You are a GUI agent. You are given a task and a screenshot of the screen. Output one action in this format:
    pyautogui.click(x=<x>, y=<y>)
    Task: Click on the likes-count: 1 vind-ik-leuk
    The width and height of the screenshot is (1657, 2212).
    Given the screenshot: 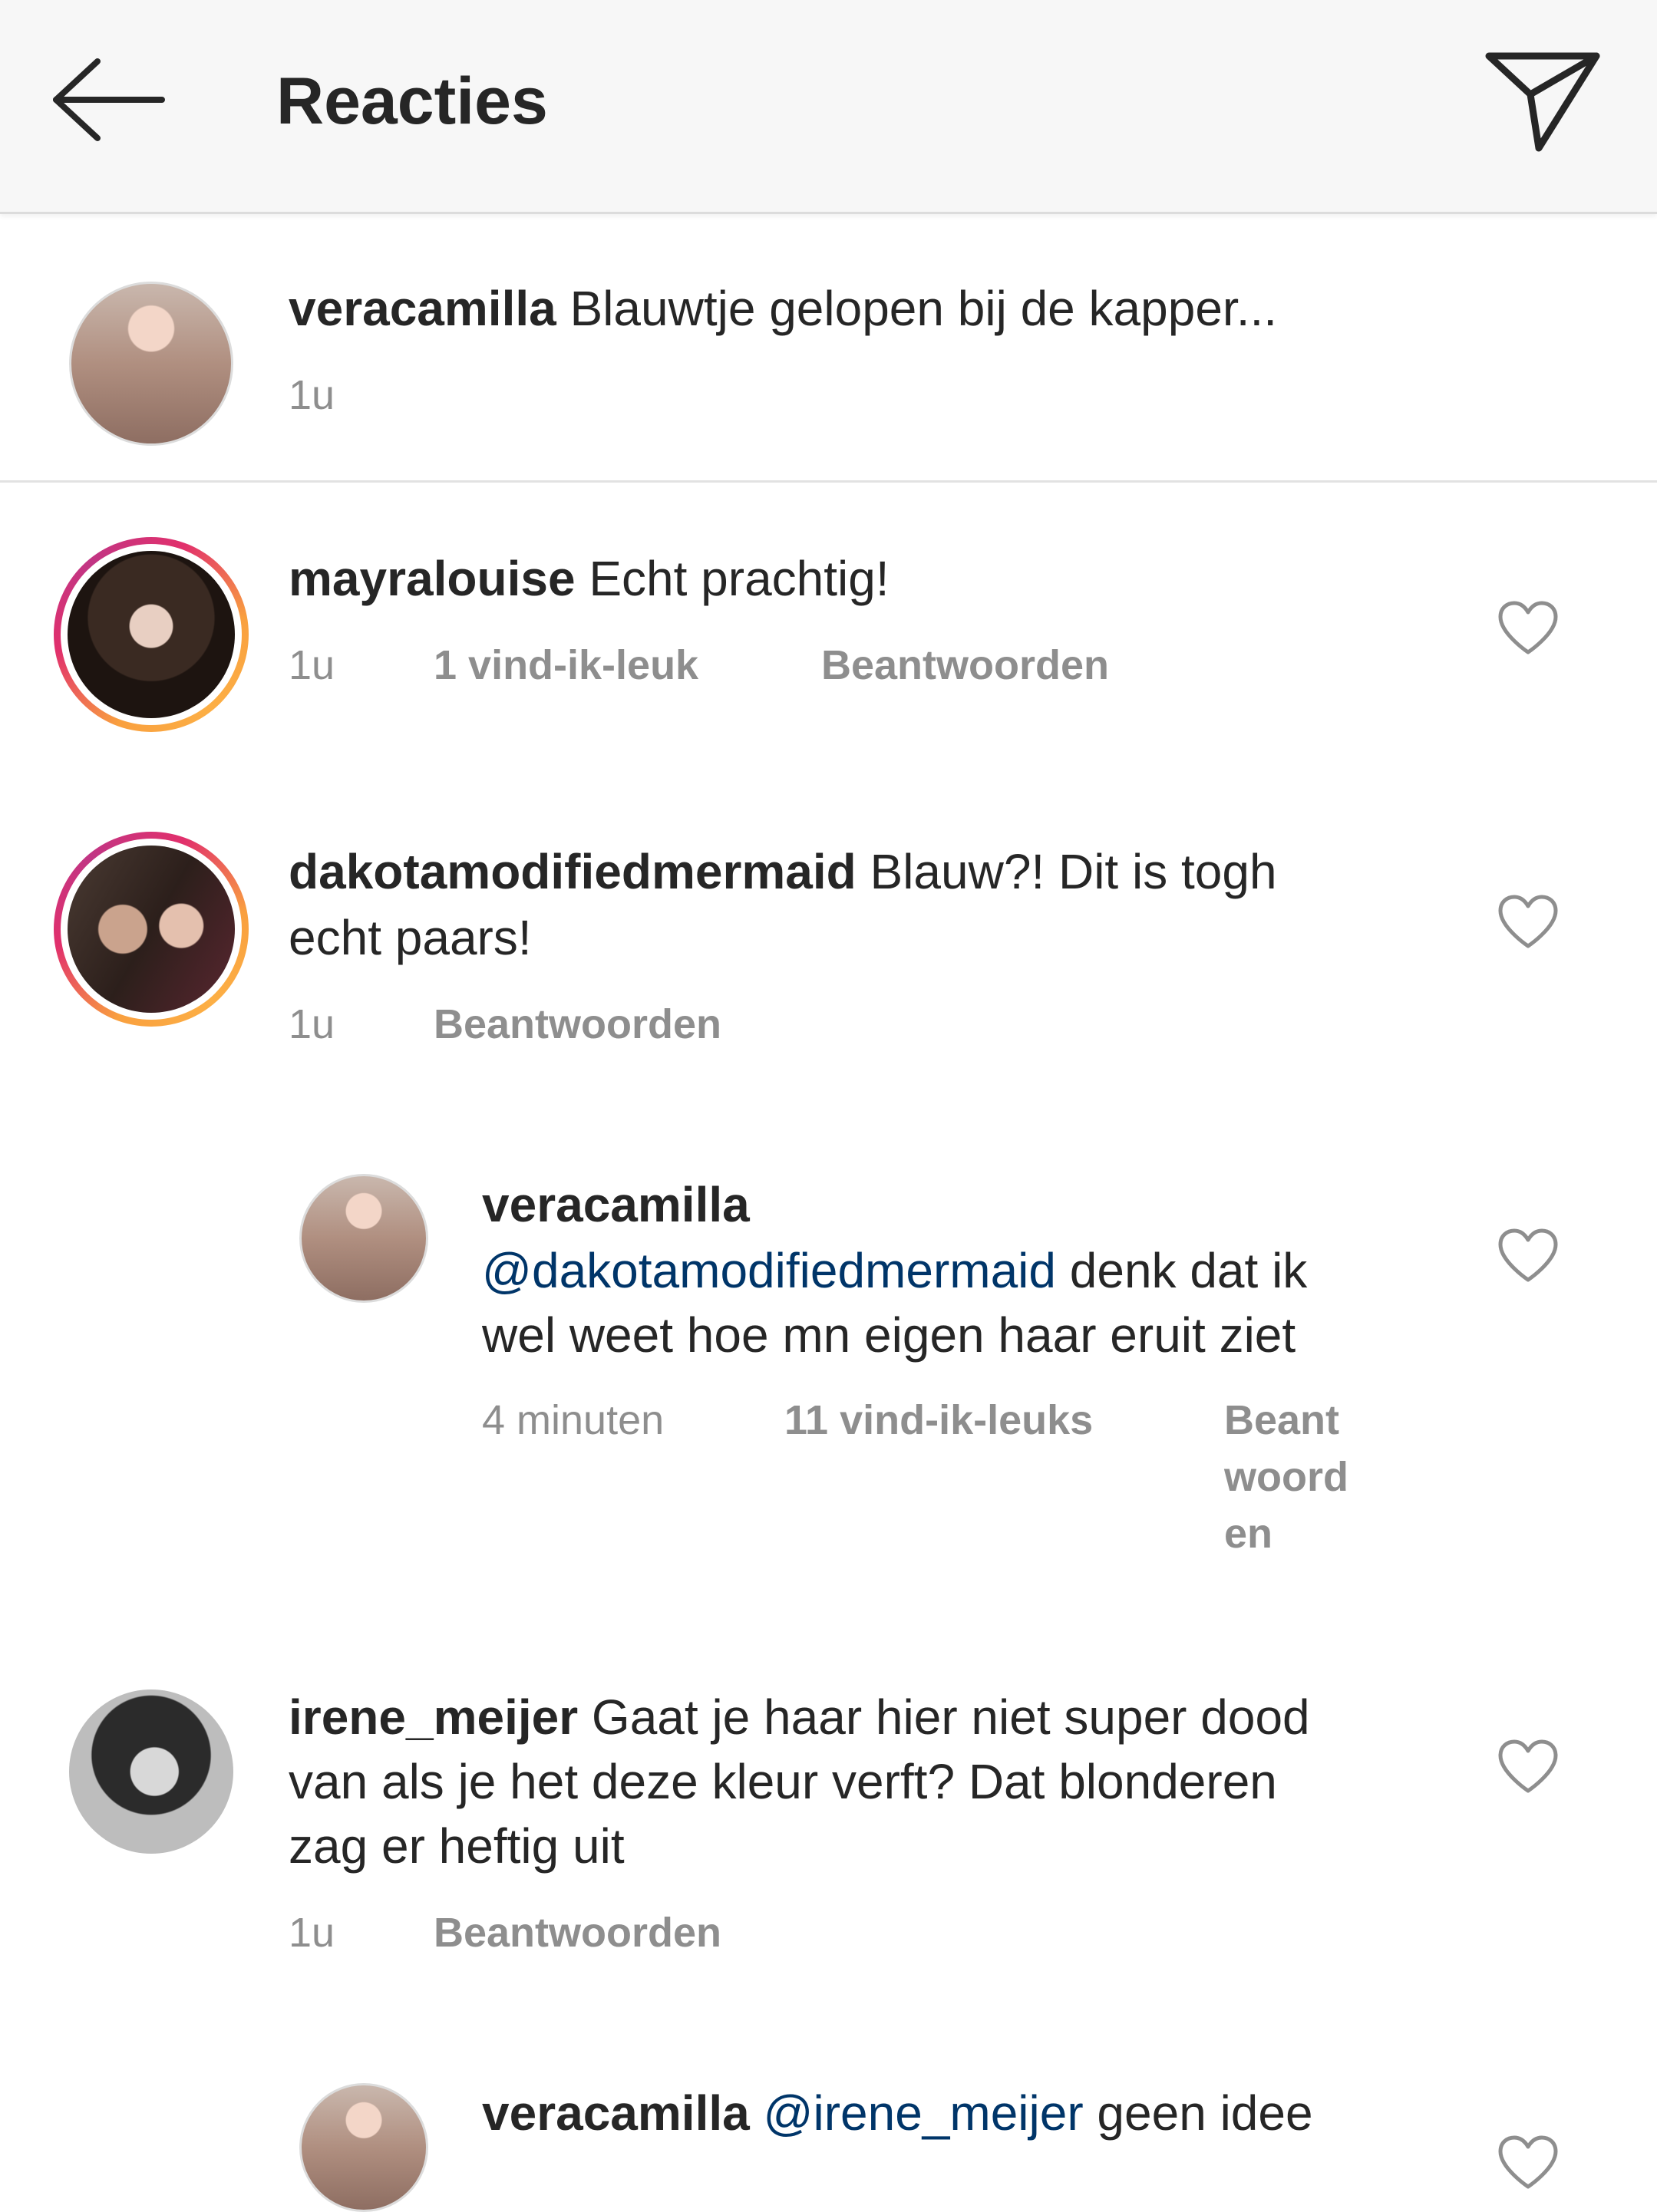 What is the action you would take?
    pyautogui.click(x=566, y=665)
    